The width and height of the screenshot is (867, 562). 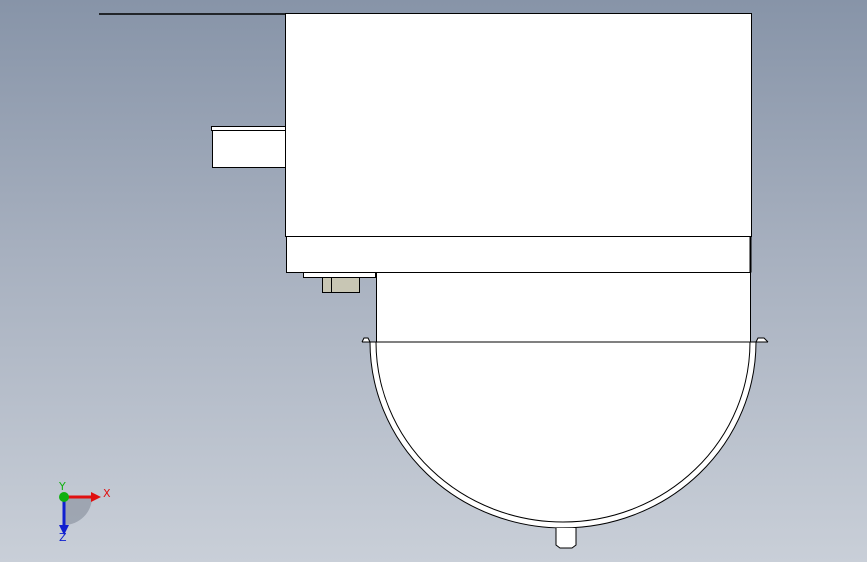 What do you see at coordinates (518, 254) in the screenshot?
I see `base-plate` at bounding box center [518, 254].